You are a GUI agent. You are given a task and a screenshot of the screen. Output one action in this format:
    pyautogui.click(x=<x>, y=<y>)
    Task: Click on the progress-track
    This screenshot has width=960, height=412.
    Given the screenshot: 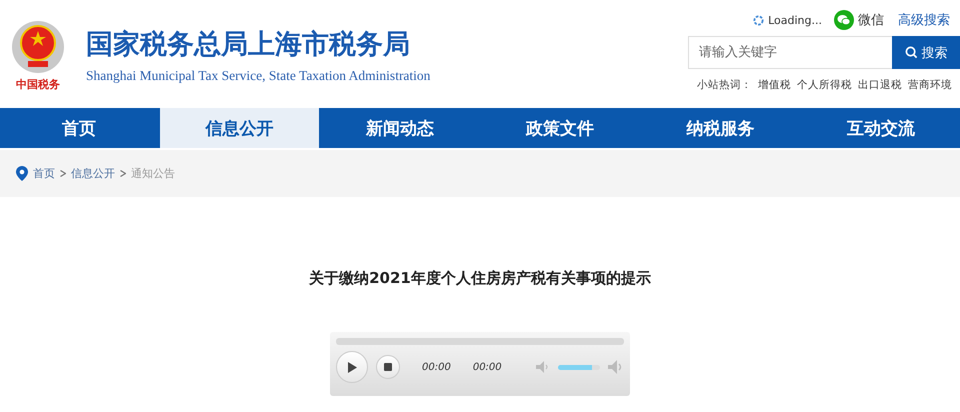 What is the action you would take?
    pyautogui.click(x=480, y=341)
    